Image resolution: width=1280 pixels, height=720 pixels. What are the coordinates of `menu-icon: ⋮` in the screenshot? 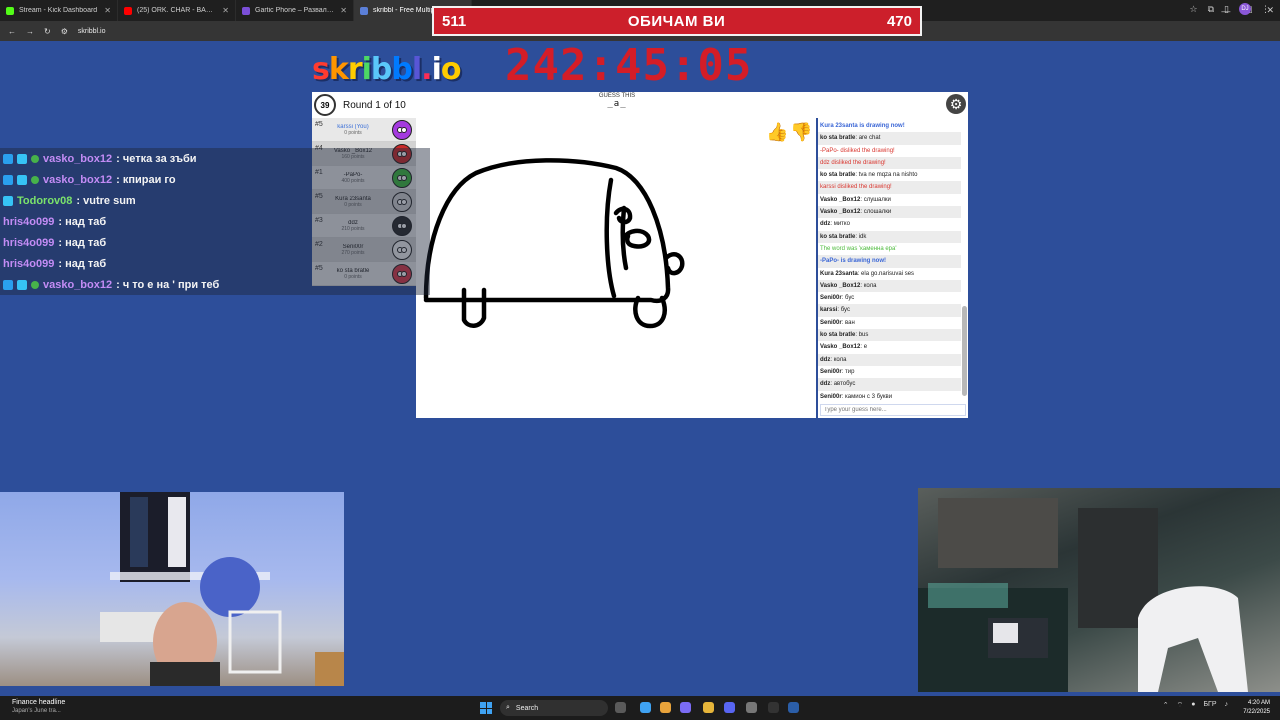 It's located at (1265, 9).